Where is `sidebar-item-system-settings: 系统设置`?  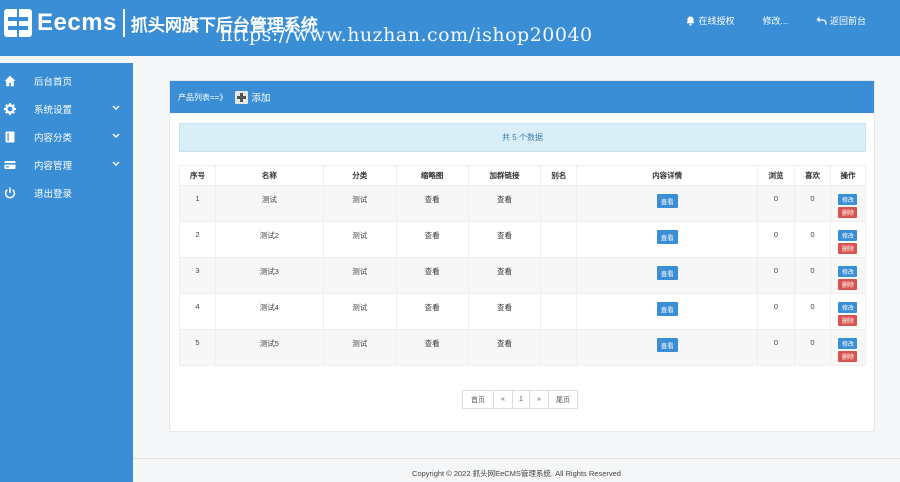
sidebar-item-system-settings: 系统设置 is located at coordinates (66, 109).